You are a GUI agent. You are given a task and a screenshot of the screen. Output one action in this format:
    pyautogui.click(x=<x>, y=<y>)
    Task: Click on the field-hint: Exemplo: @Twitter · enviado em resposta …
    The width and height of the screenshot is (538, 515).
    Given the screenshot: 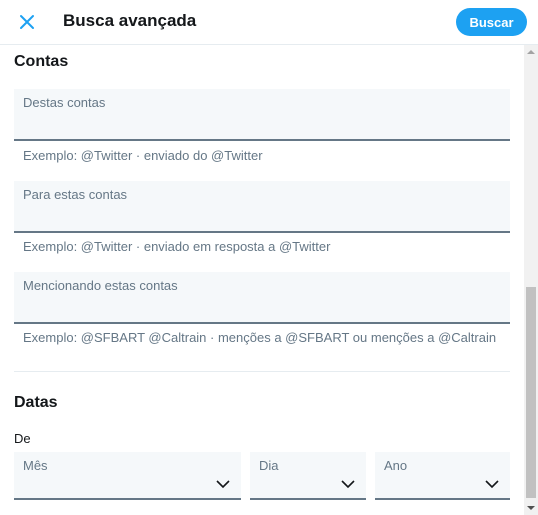 What is the action you would take?
    pyautogui.click(x=177, y=246)
    